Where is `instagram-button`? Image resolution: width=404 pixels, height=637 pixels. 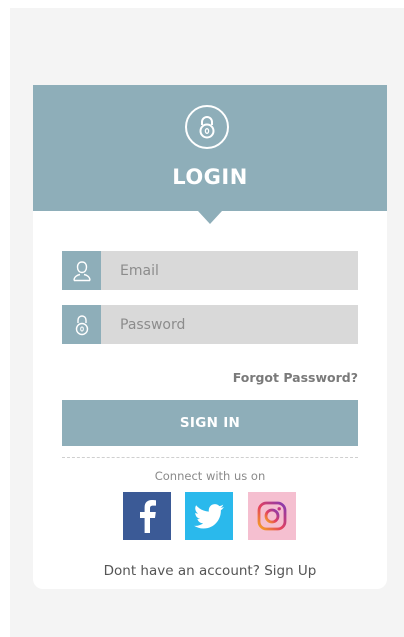 instagram-button is located at coordinates (272, 516).